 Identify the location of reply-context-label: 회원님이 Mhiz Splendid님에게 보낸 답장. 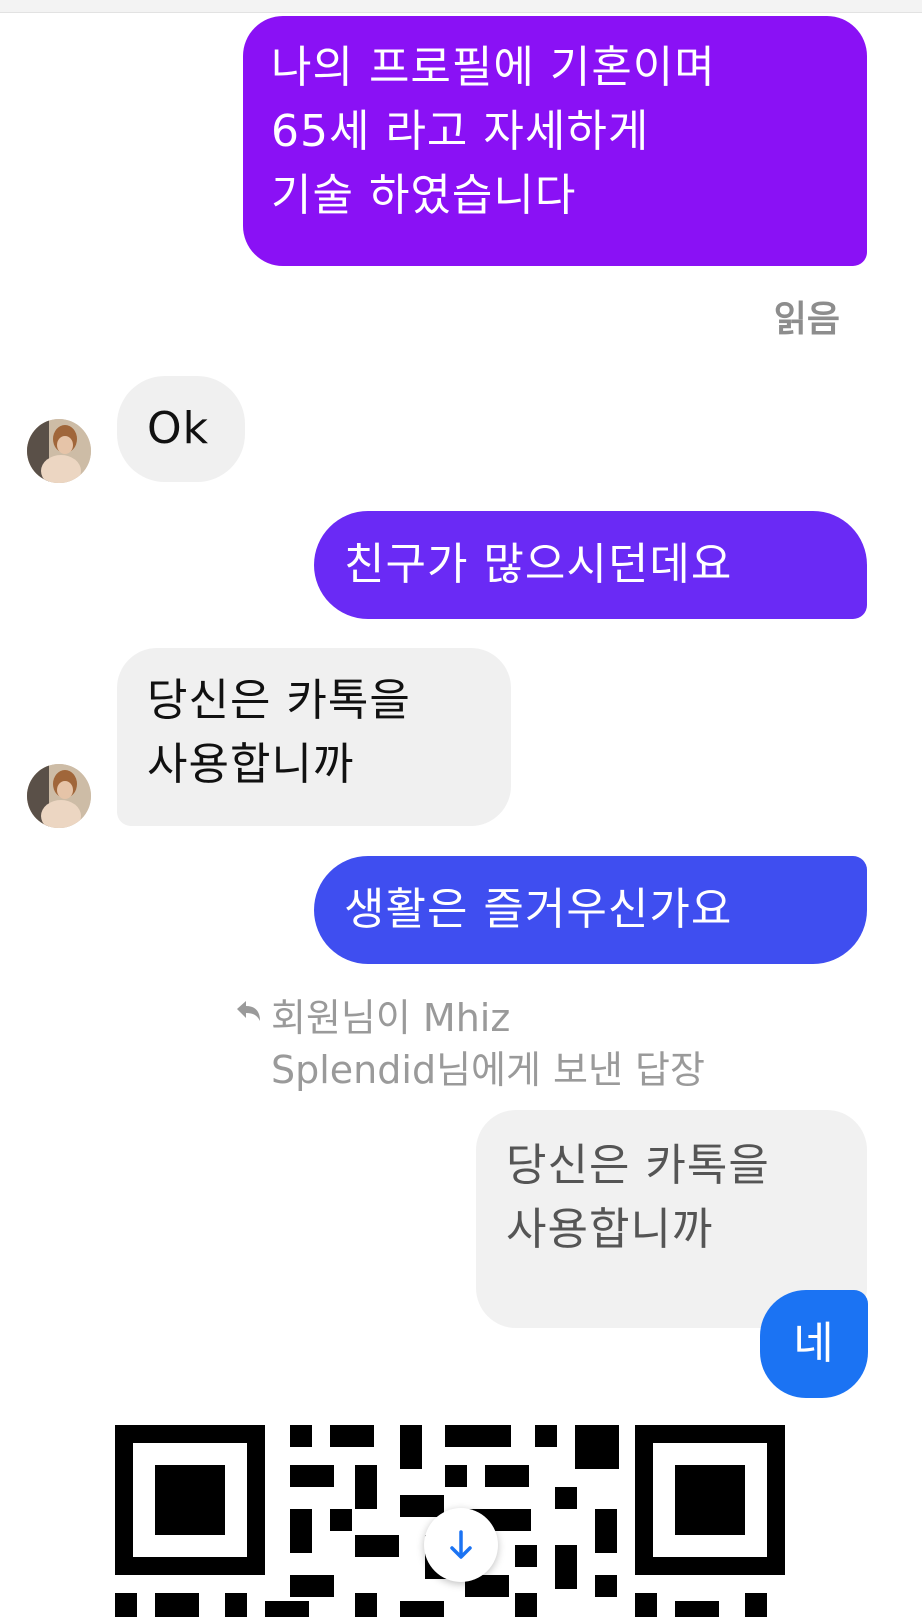
(488, 1044).